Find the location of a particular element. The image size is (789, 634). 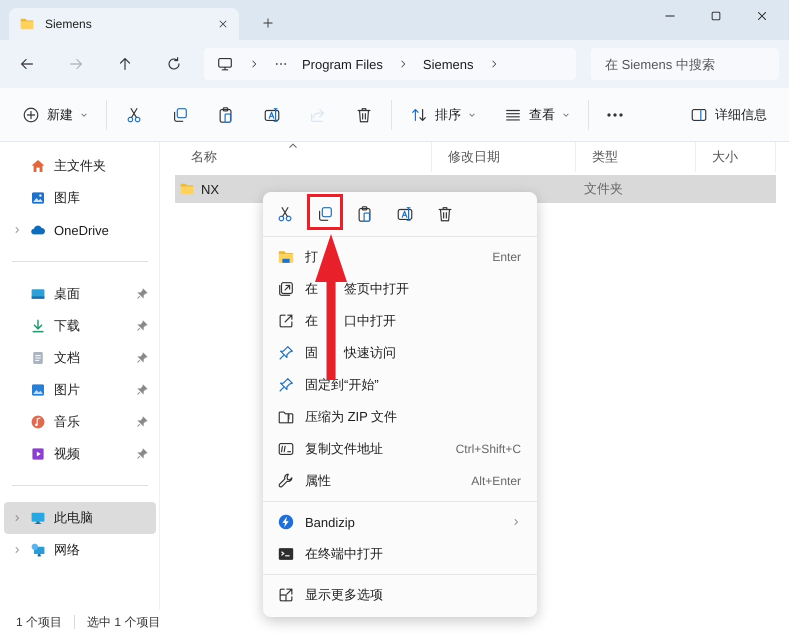

file-name: NX is located at coordinates (210, 189).